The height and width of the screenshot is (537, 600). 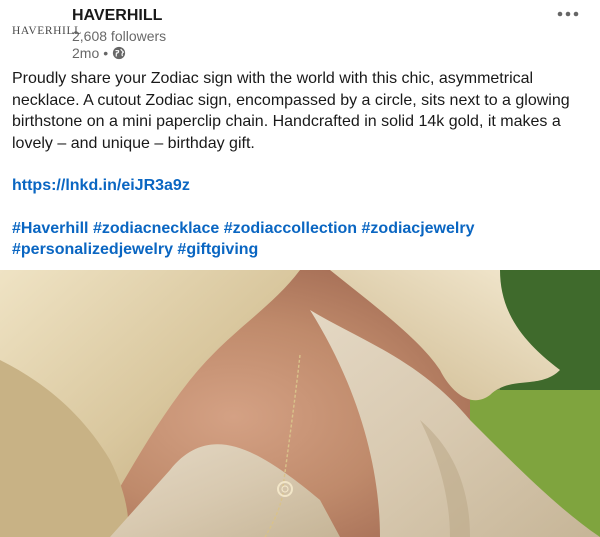 I want to click on hashtag: #Haverhill, so click(x=50, y=228).